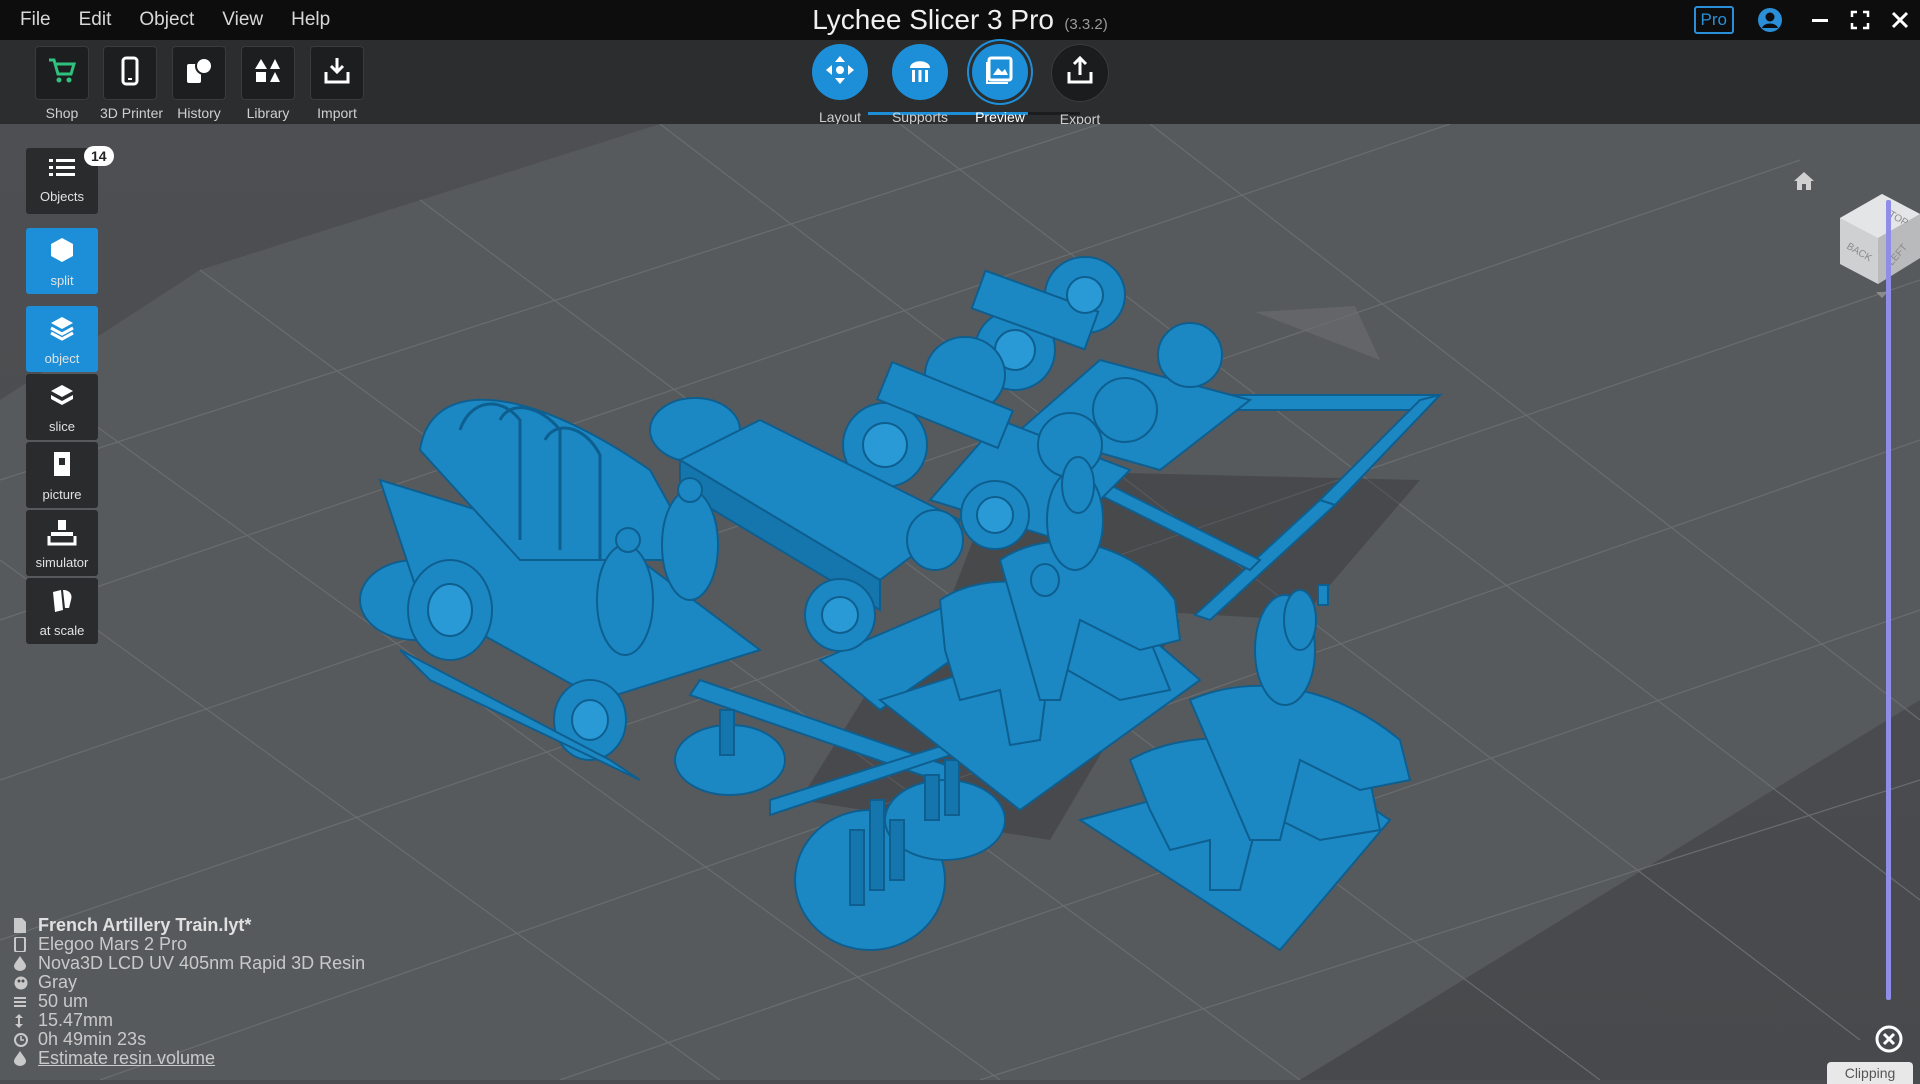 The image size is (1920, 1084). What do you see at coordinates (268, 113) in the screenshot?
I see `library-label: Library` at bounding box center [268, 113].